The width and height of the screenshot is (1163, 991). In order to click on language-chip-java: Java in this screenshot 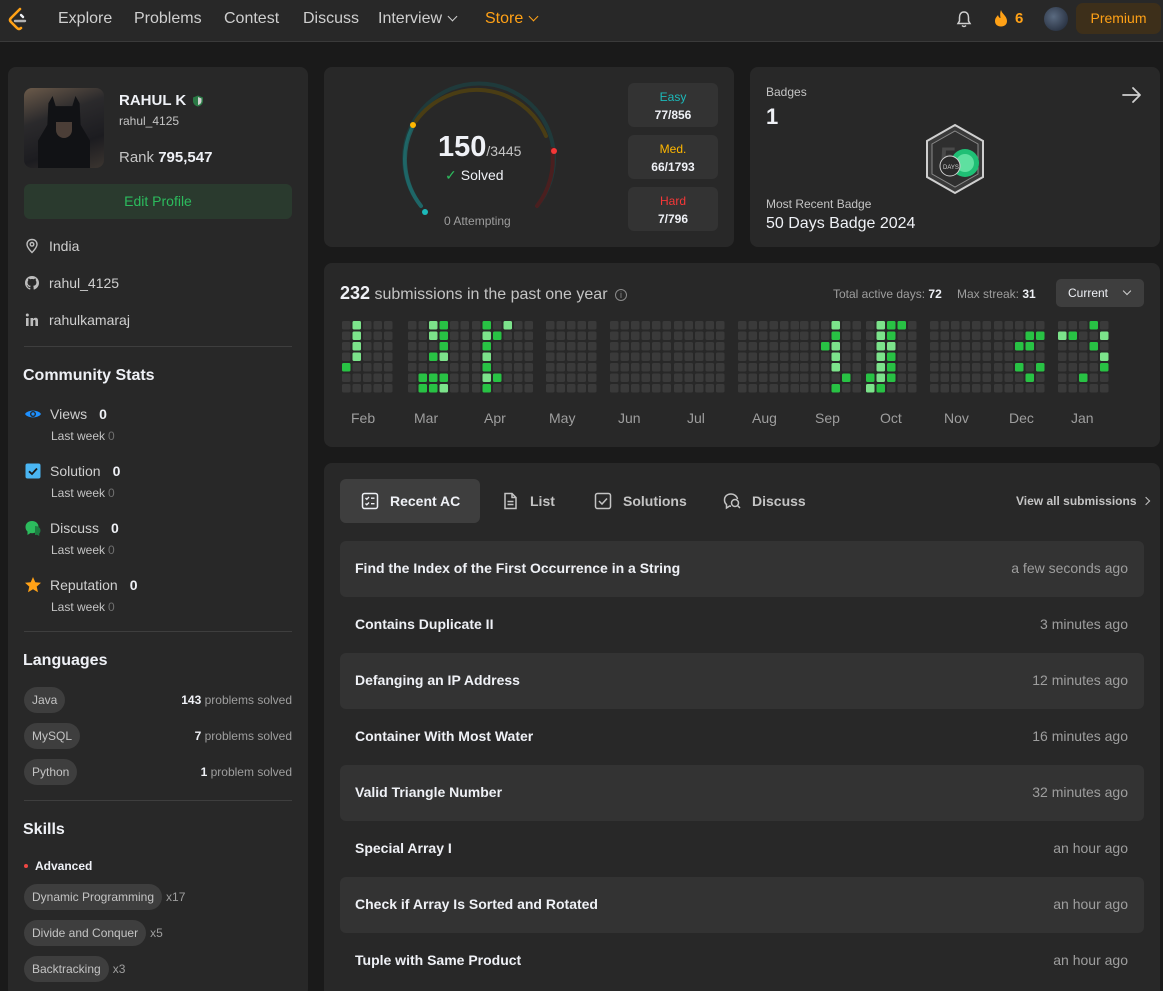, I will do `click(45, 700)`.